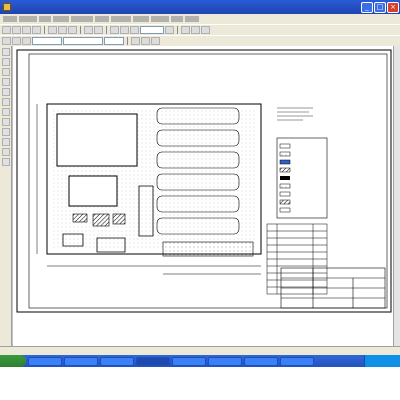 This screenshot has width=400, height=400. Describe the element at coordinates (5, 152) in the screenshot. I see `measure-tool-icon` at that location.